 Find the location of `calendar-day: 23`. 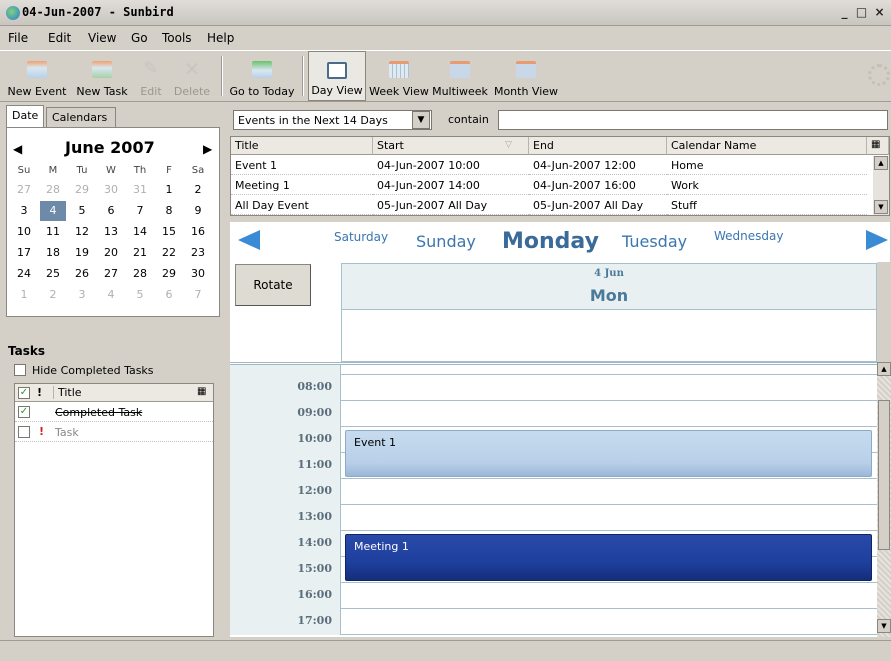

calendar-day: 23 is located at coordinates (198, 253).